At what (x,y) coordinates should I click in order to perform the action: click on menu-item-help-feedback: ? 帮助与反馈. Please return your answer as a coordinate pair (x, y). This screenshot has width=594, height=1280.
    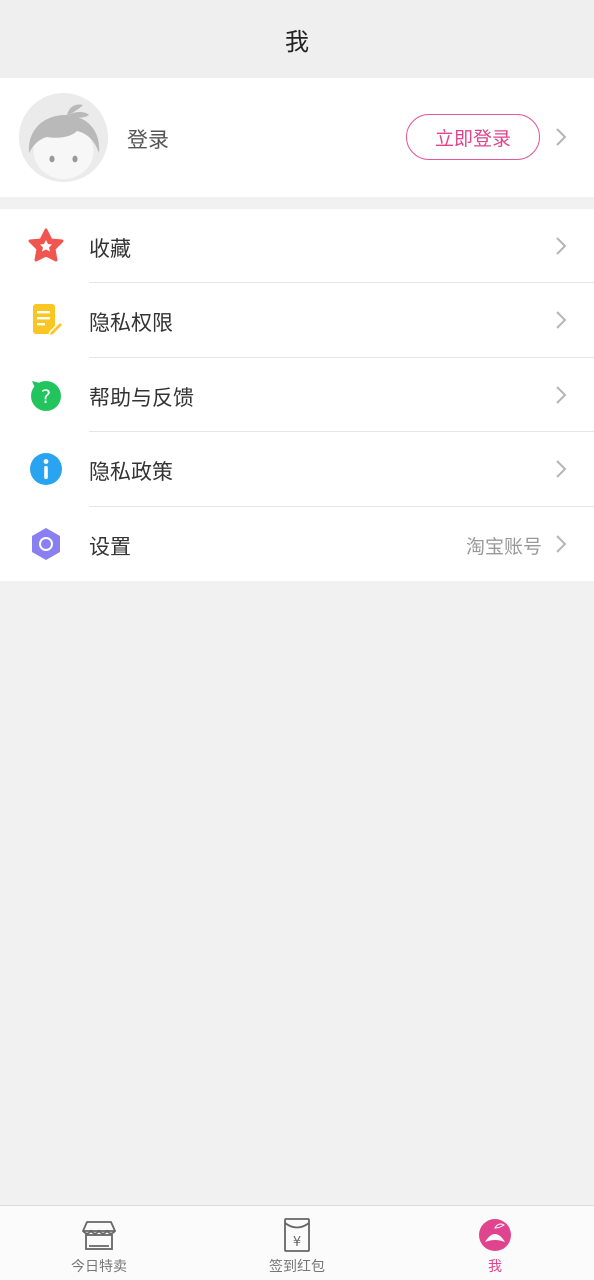
    Looking at the image, I should click on (297, 395).